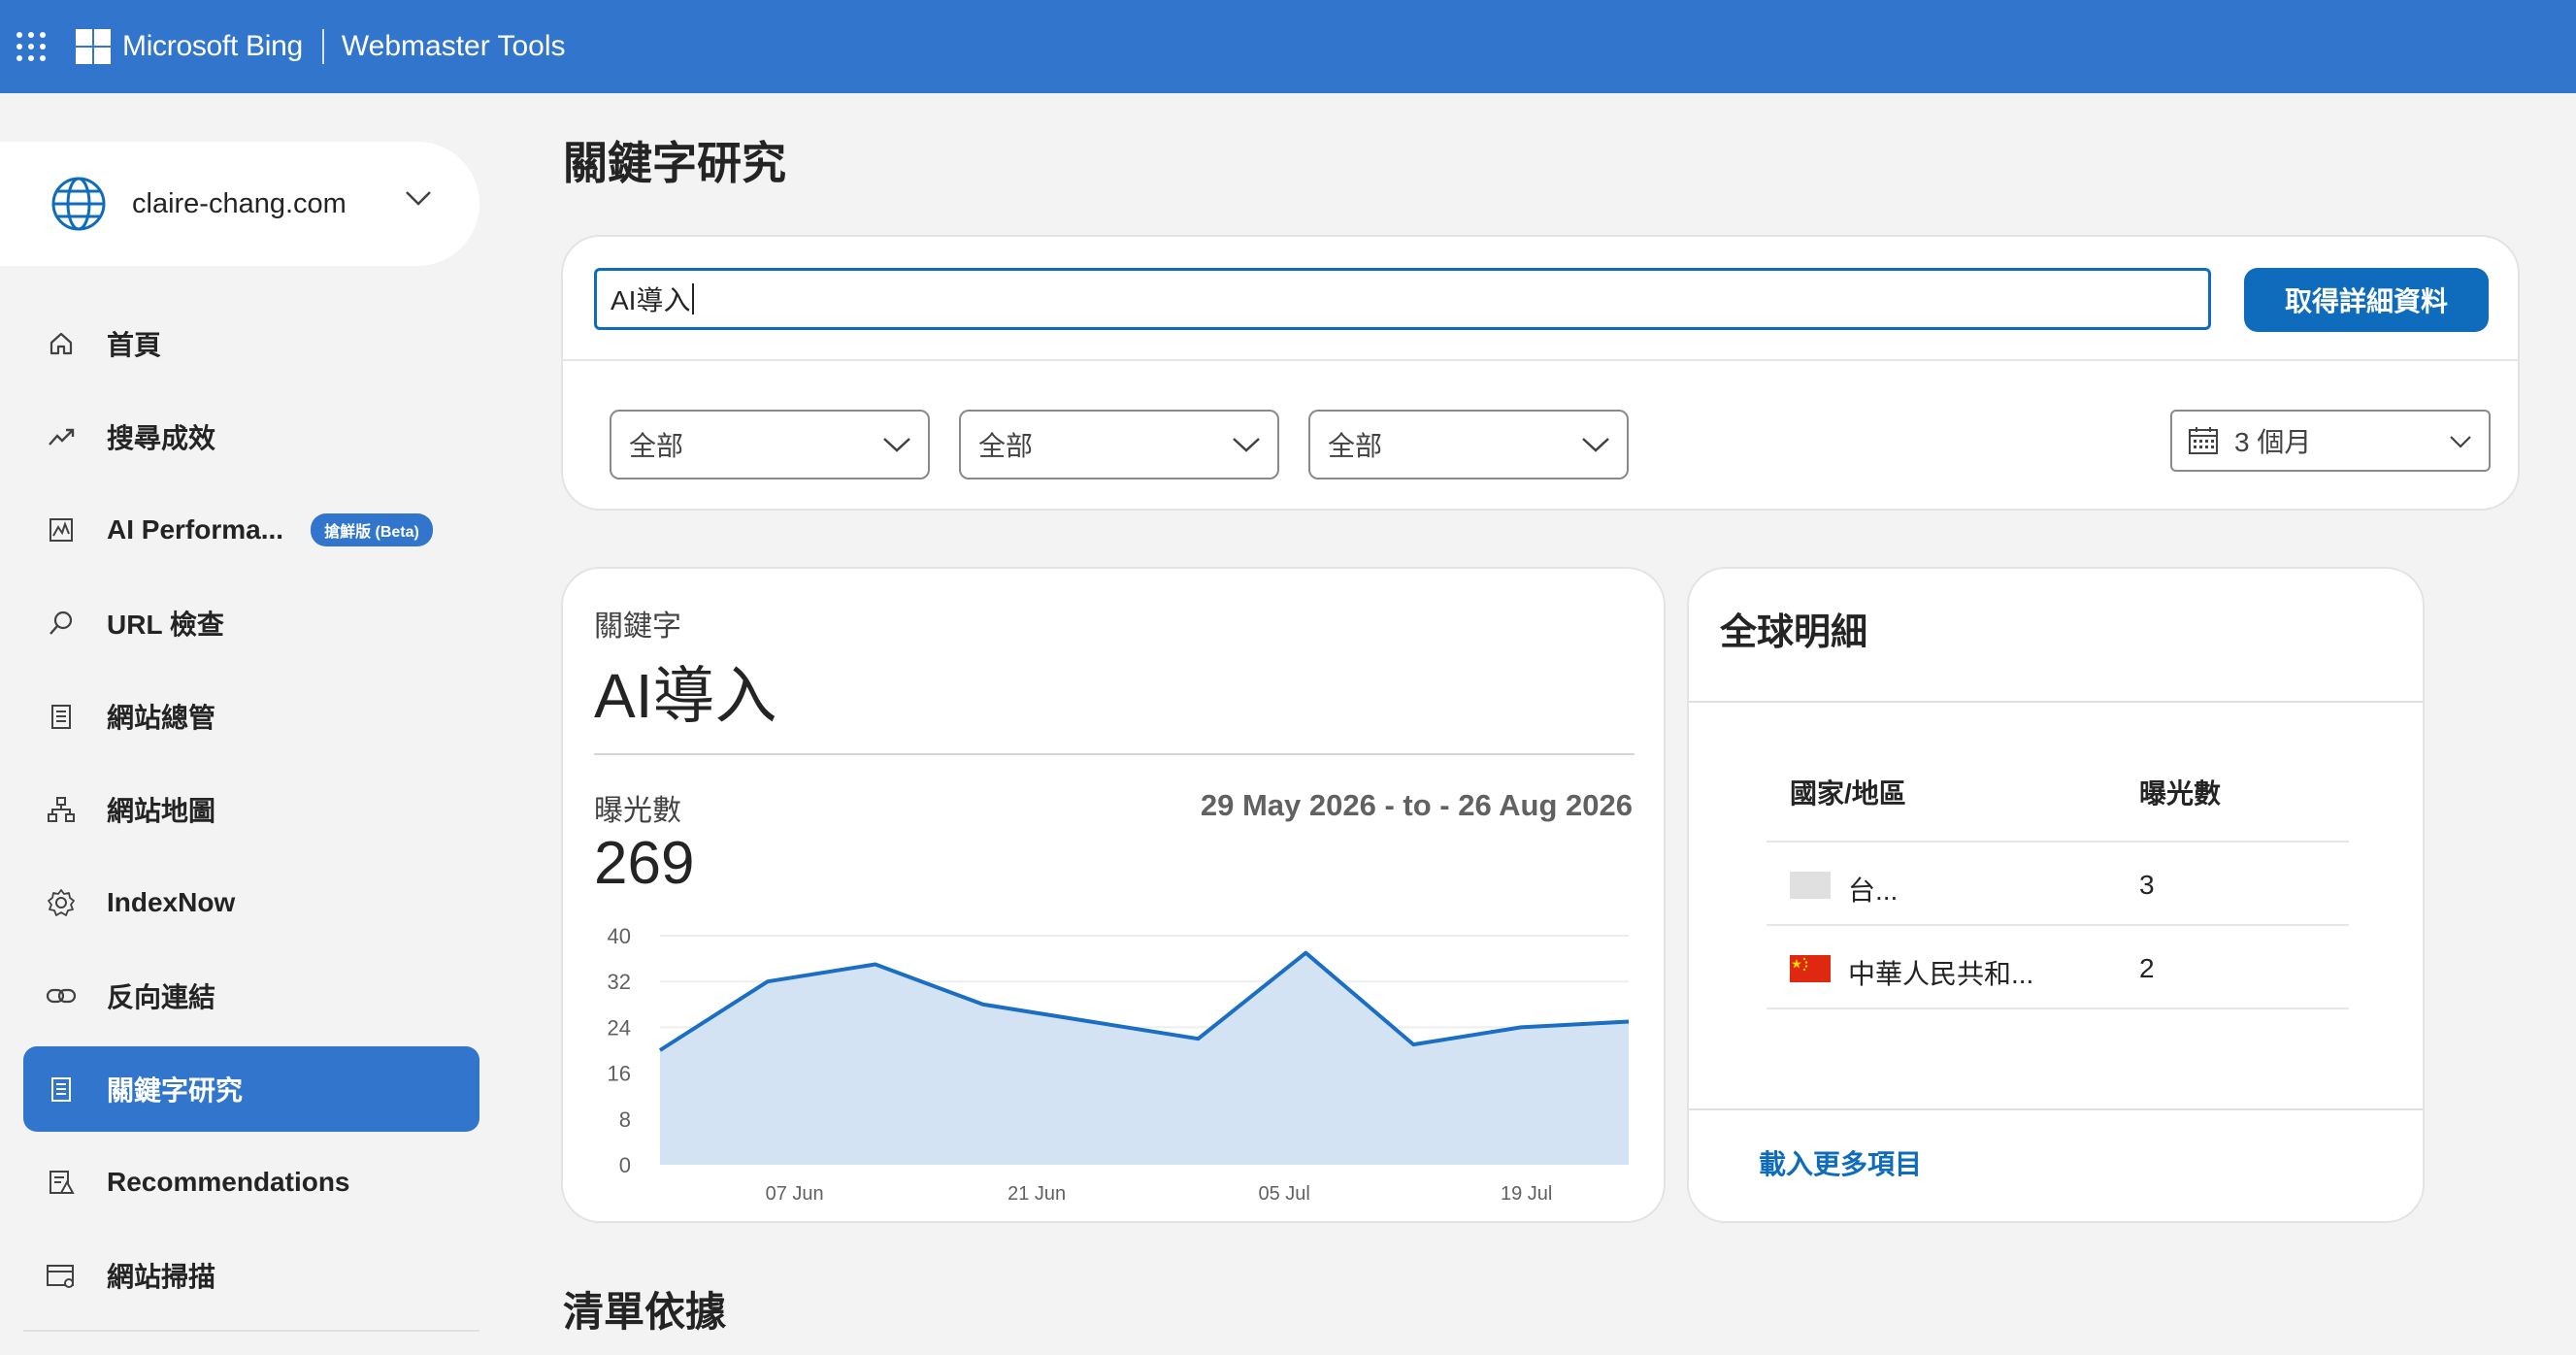 The image size is (2576, 1355). I want to click on sidebar-item-home: 首頁, so click(251, 343).